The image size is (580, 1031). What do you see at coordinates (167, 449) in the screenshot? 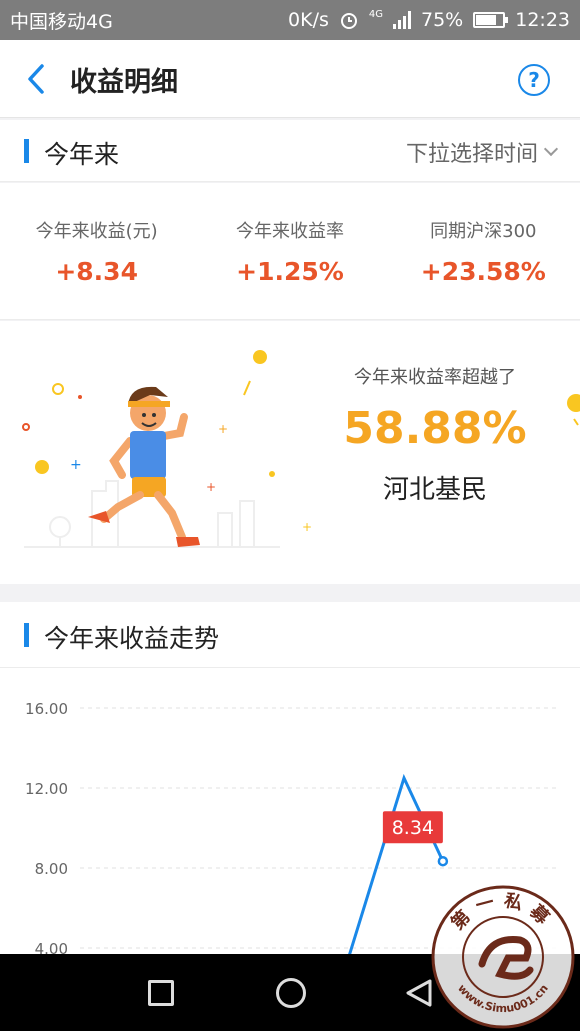
I see `runner-illustration: + + + +` at bounding box center [167, 449].